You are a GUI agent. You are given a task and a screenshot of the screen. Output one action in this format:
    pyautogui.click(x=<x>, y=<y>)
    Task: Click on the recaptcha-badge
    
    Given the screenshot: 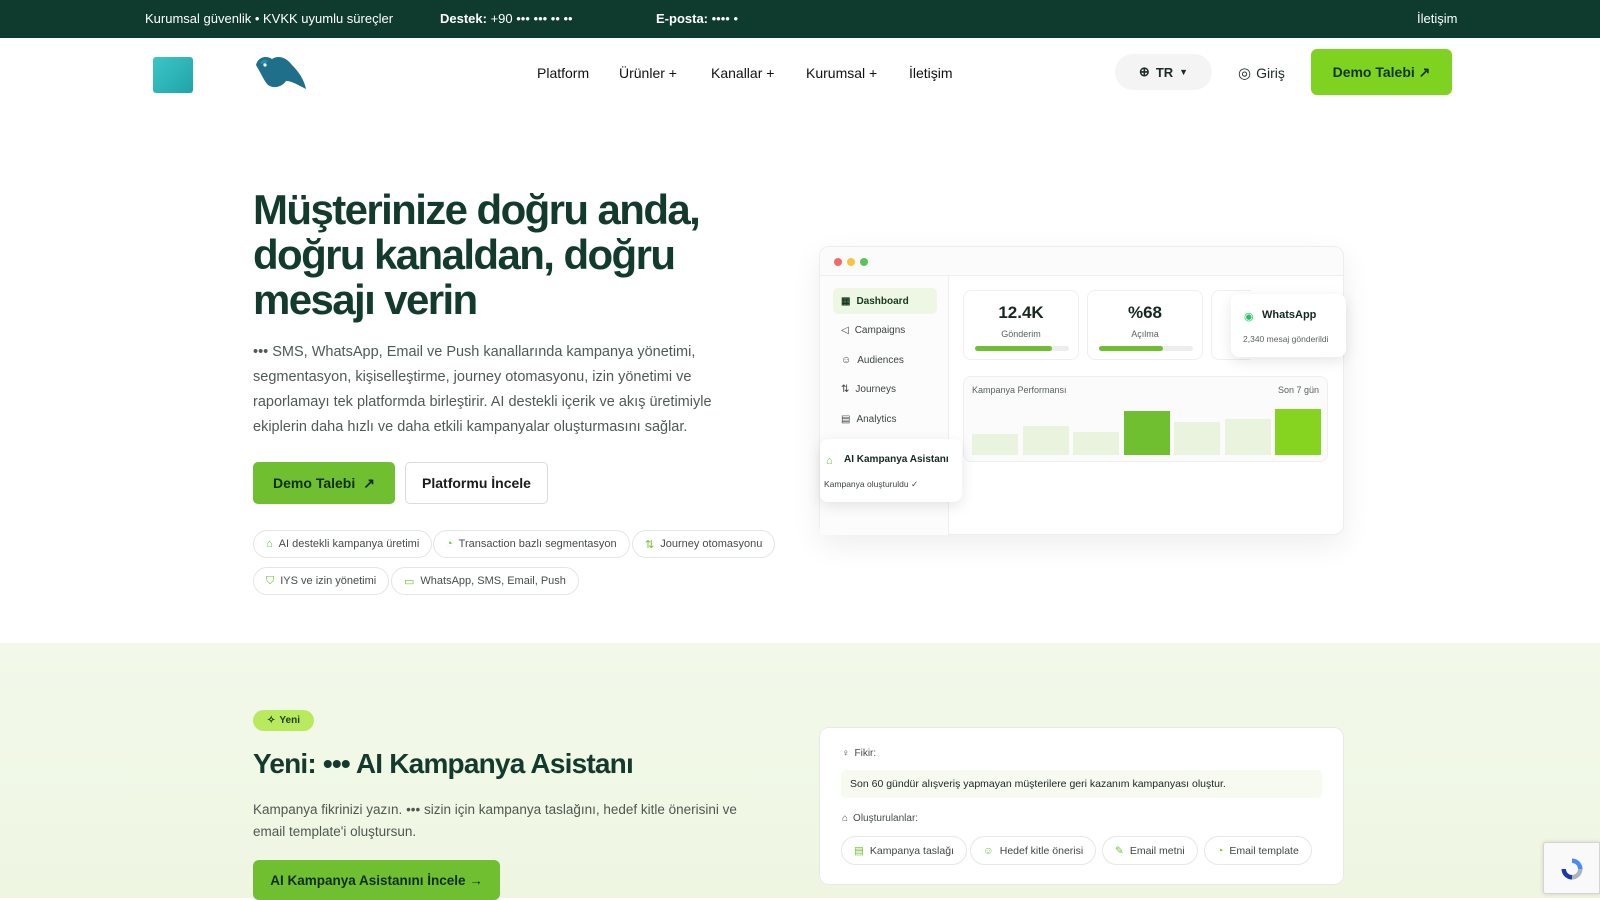 What is the action you would take?
    pyautogui.click(x=1571, y=868)
    